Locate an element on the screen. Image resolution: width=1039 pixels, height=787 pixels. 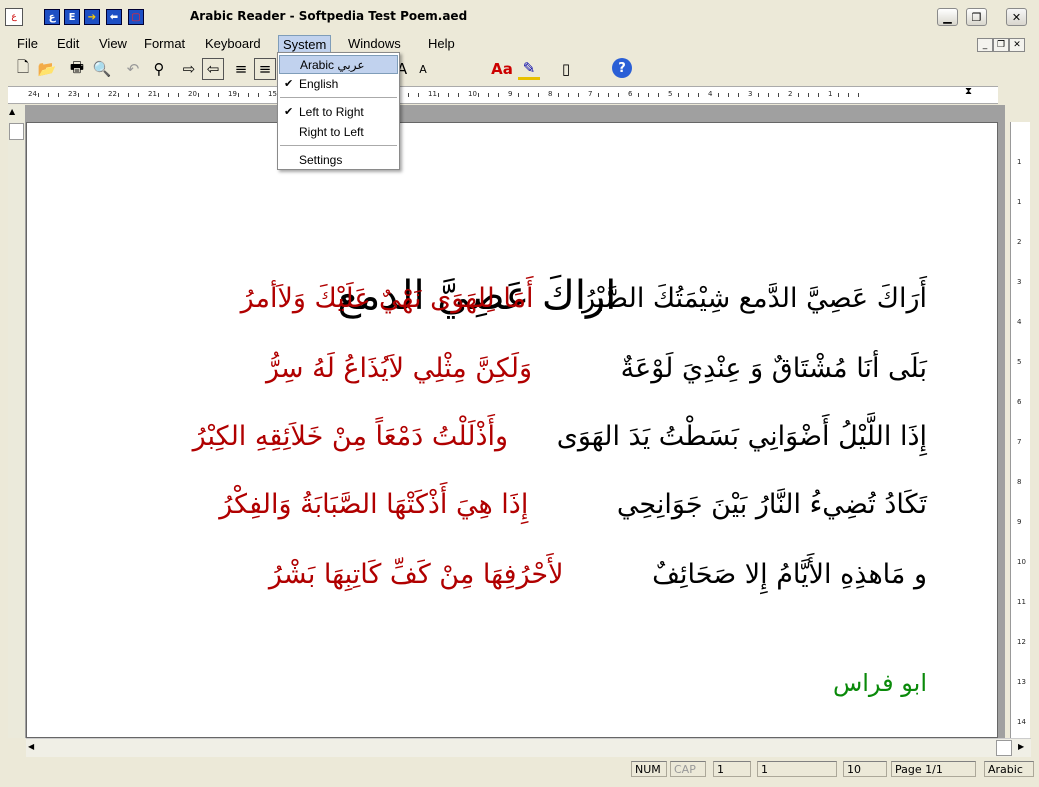
print-preview-icon: 🔍 is located at coordinates (102, 69).